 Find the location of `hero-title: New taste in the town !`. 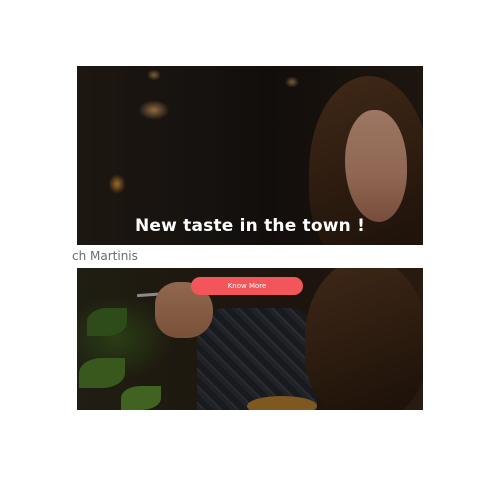

hero-title: New taste in the town ! is located at coordinates (250, 226).